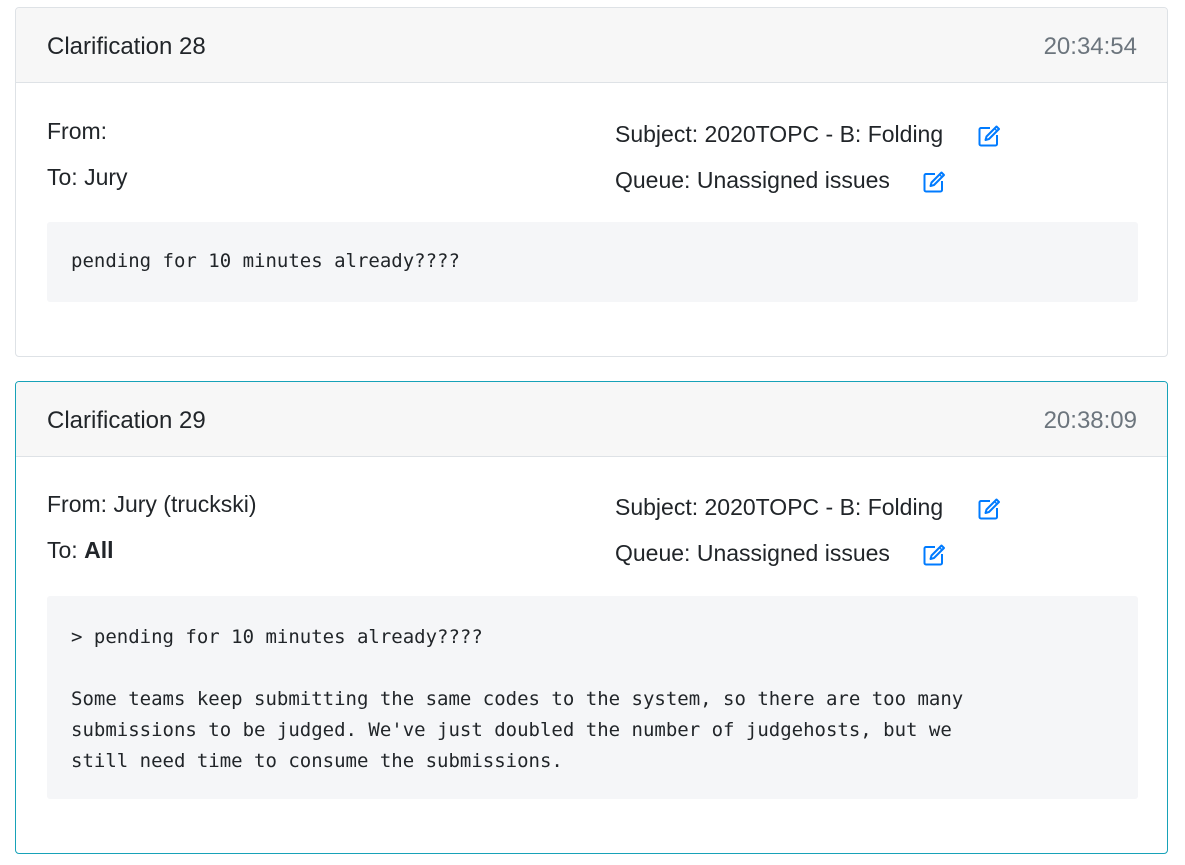  I want to click on to-line: To: Jury, so click(87, 177).